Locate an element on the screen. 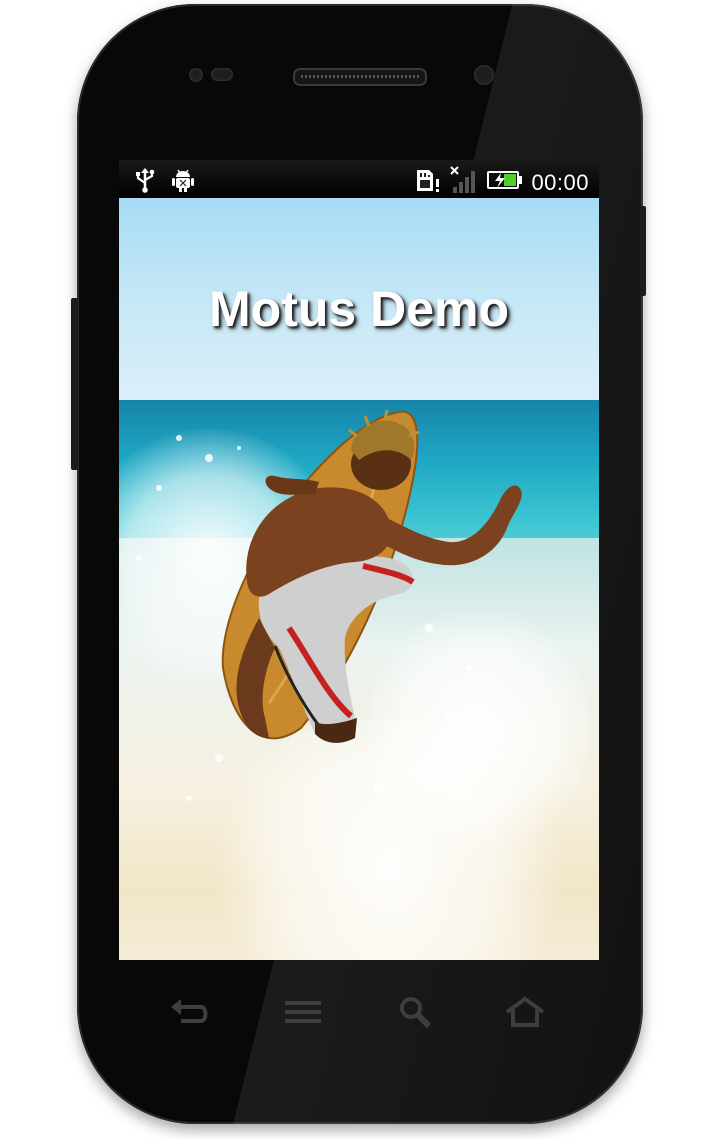 The height and width of the screenshot is (1139, 719). light-sensor is located at coordinates (222, 74).